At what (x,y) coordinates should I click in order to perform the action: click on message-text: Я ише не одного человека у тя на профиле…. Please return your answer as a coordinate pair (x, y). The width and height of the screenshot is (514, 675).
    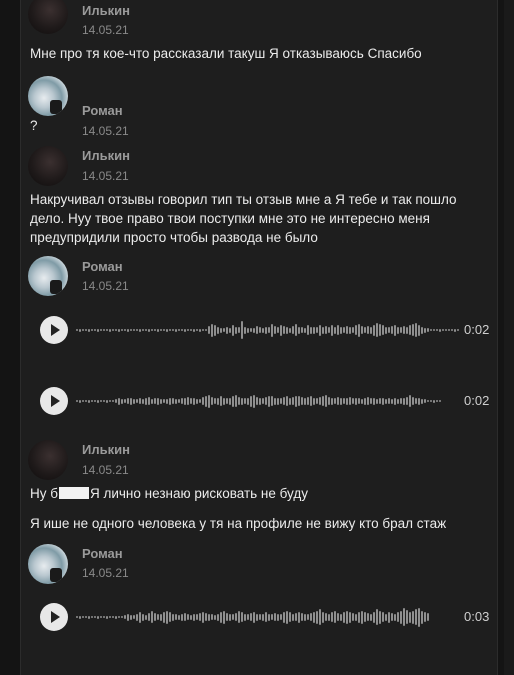
    Looking at the image, I should click on (238, 523).